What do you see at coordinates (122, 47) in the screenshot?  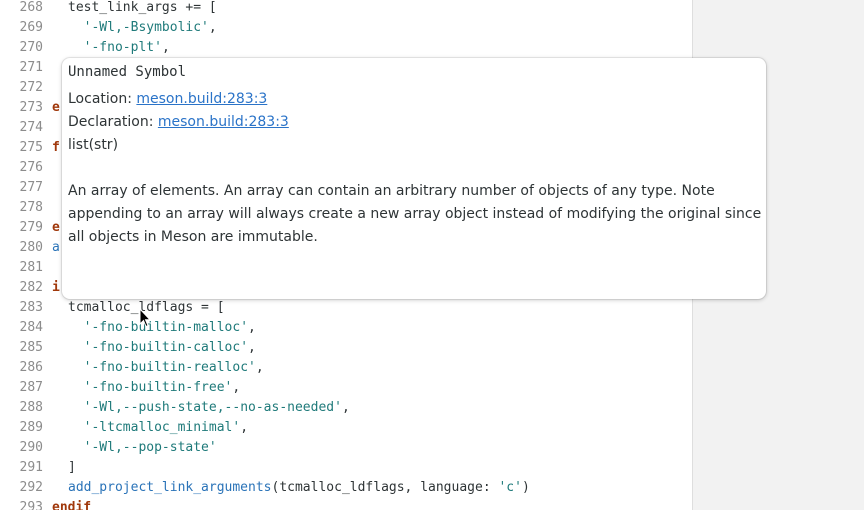 I see `code-token: '-fno-plt'` at bounding box center [122, 47].